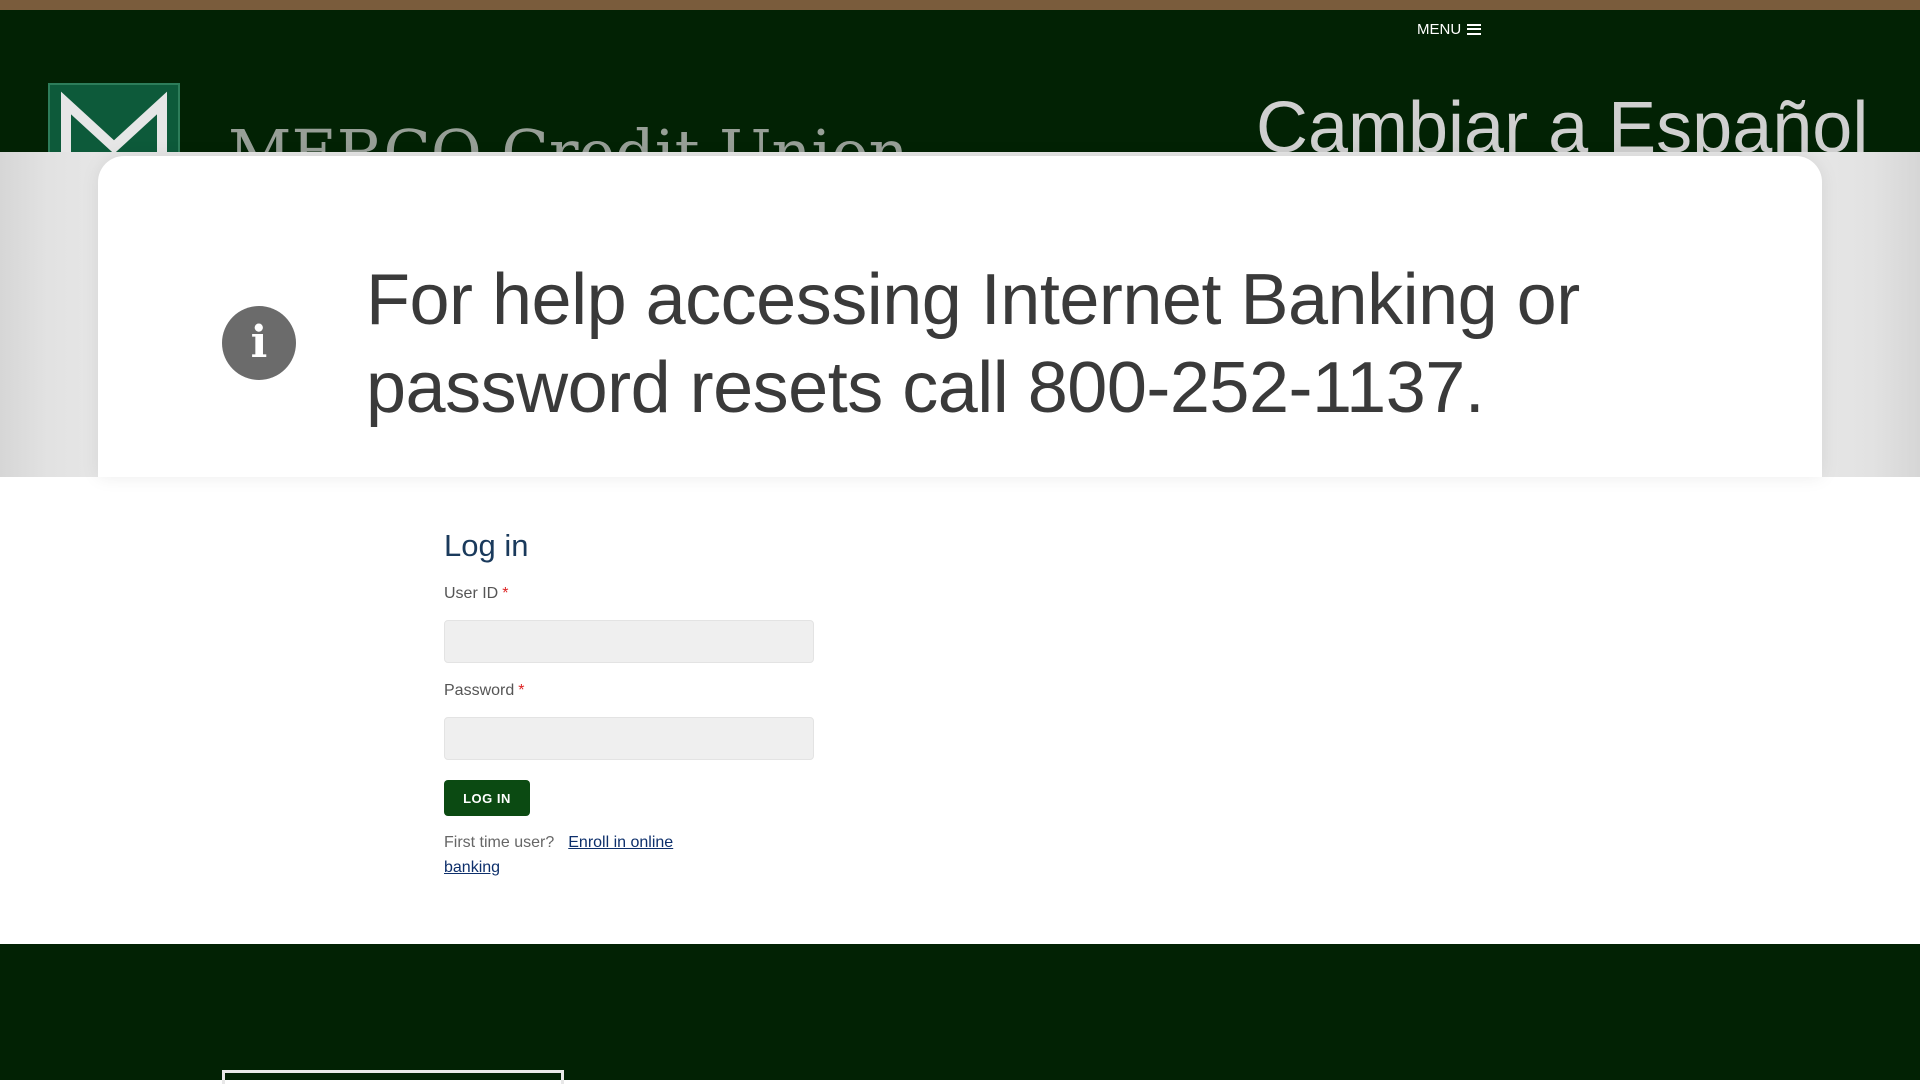 Image resolution: width=1920 pixels, height=1084 pixels. I want to click on password-input, so click(629, 738).